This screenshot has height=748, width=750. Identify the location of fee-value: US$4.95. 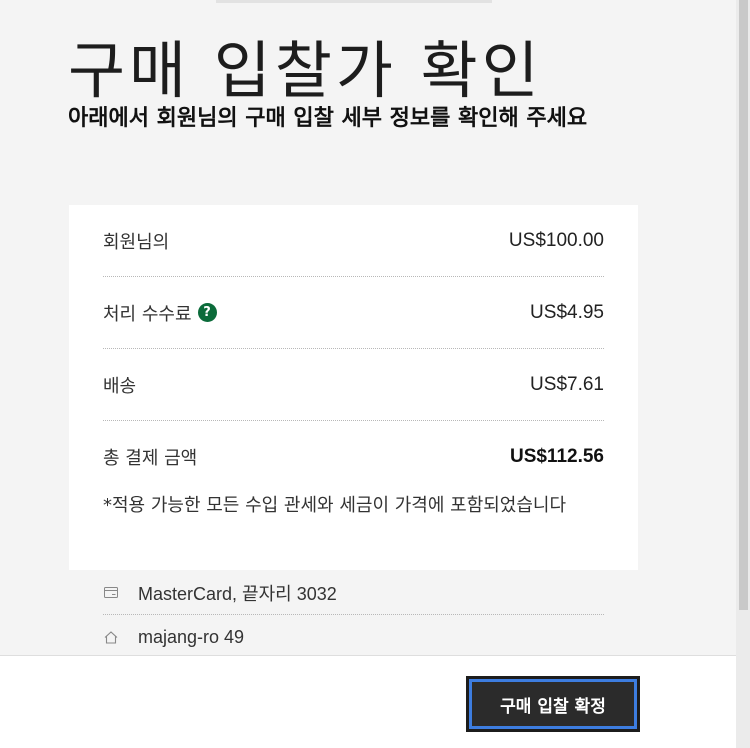
(567, 312).